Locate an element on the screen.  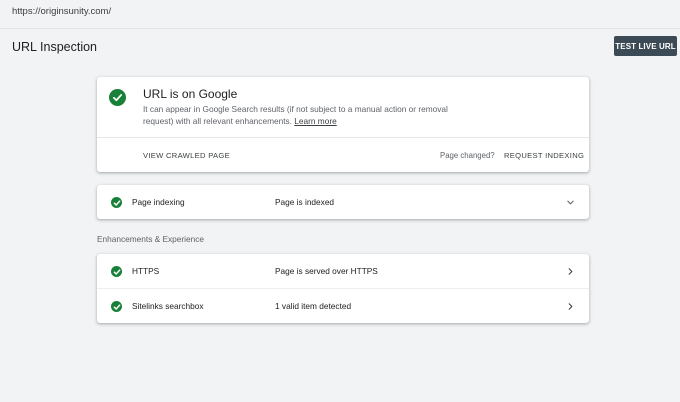
page-indexing-row: Page indexing Page is indexed is located at coordinates (343, 202).